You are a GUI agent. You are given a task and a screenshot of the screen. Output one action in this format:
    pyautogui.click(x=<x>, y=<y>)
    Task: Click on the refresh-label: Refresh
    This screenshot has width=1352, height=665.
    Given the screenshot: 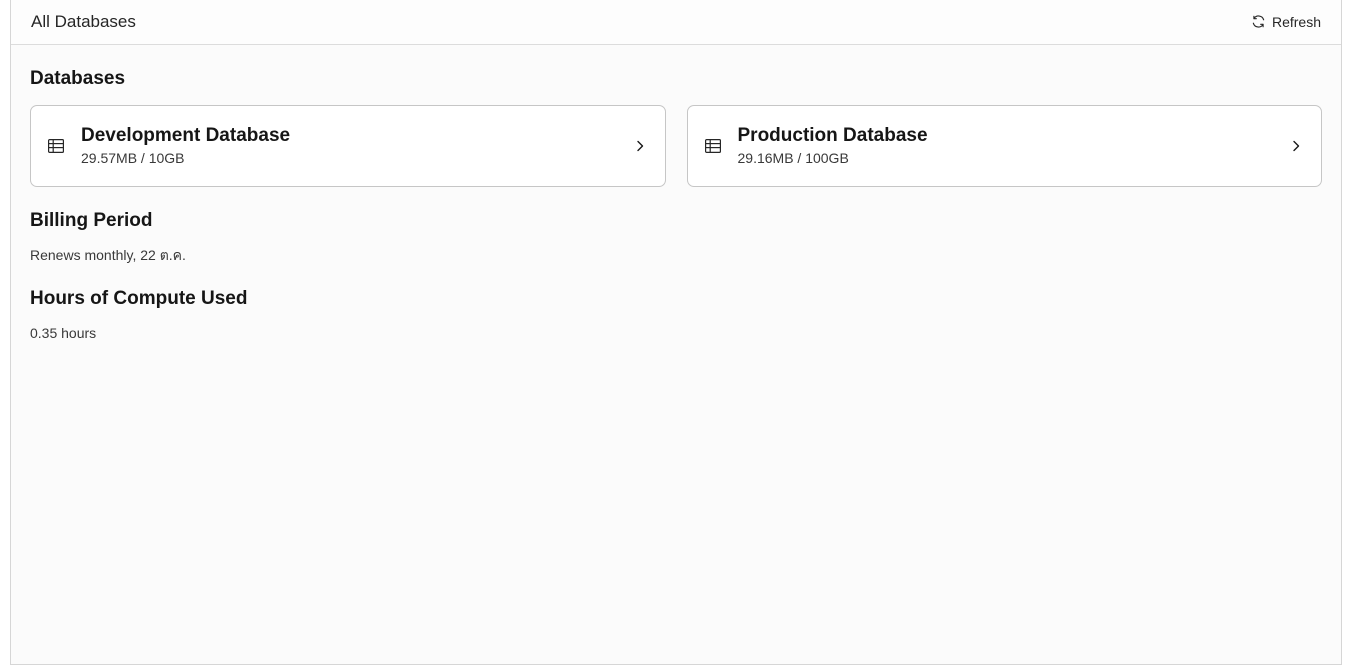 What is the action you would take?
    pyautogui.click(x=1296, y=21)
    